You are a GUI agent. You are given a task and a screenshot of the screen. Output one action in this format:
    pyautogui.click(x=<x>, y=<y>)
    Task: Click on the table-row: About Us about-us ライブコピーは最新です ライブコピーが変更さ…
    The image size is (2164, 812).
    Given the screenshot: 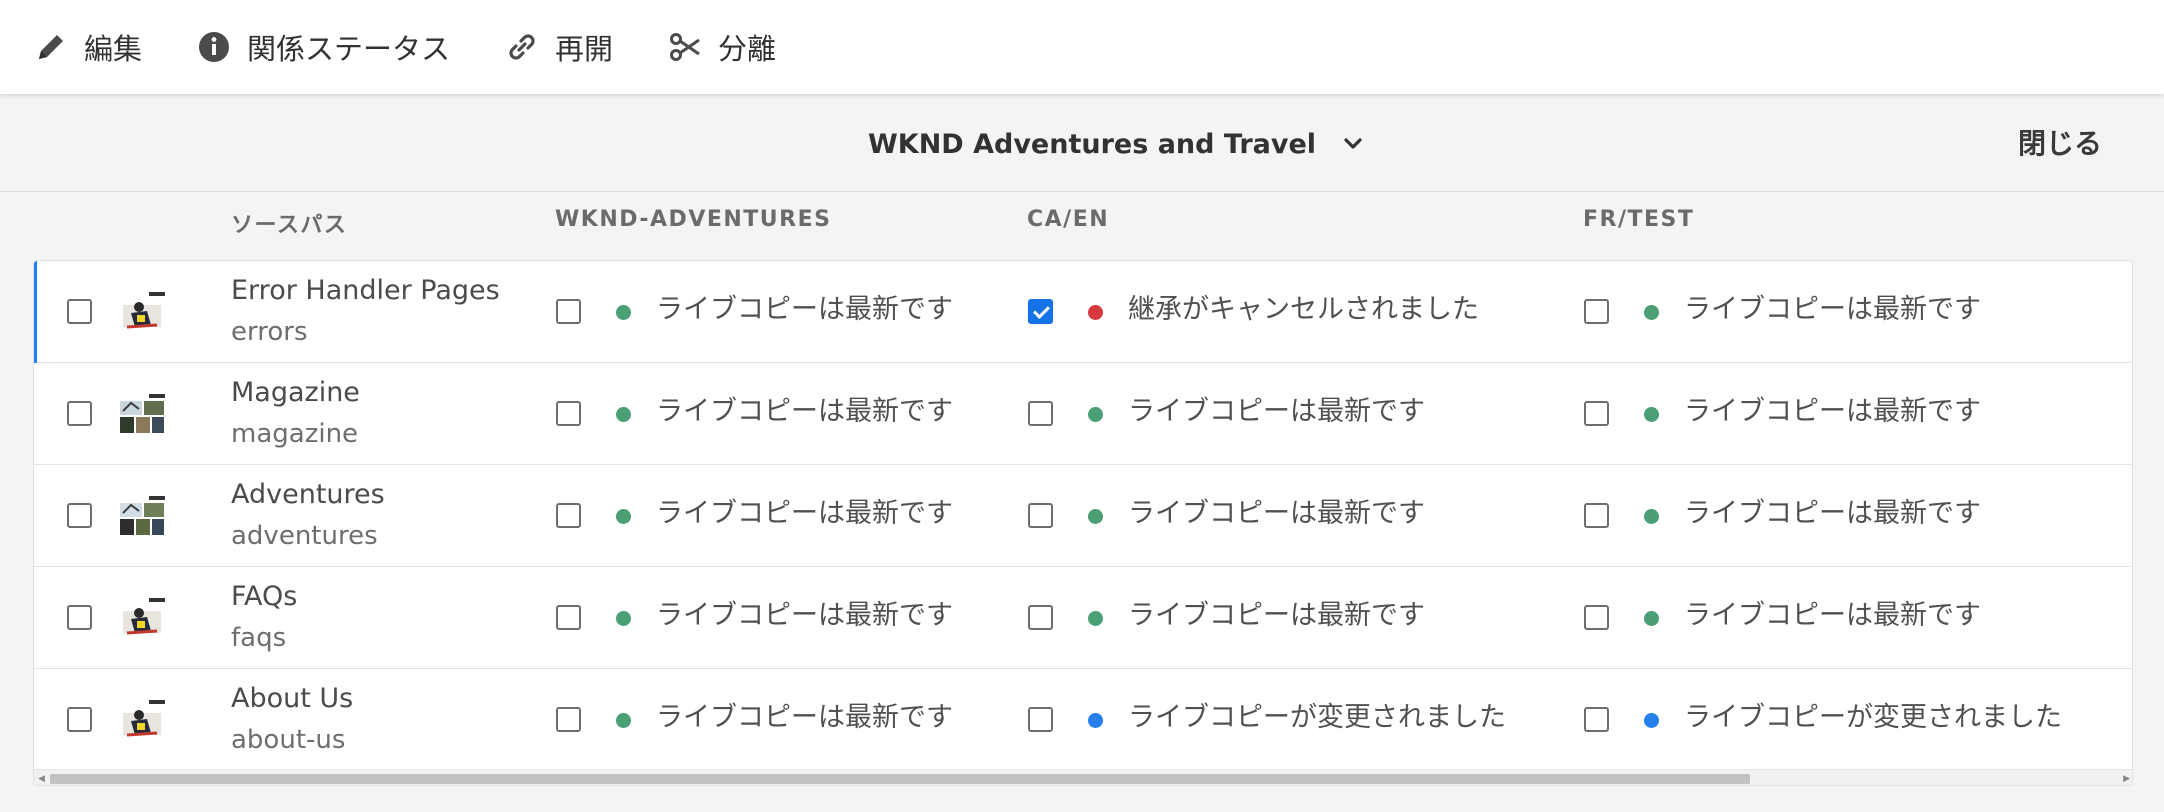 What is the action you would take?
    pyautogui.click(x=1083, y=720)
    